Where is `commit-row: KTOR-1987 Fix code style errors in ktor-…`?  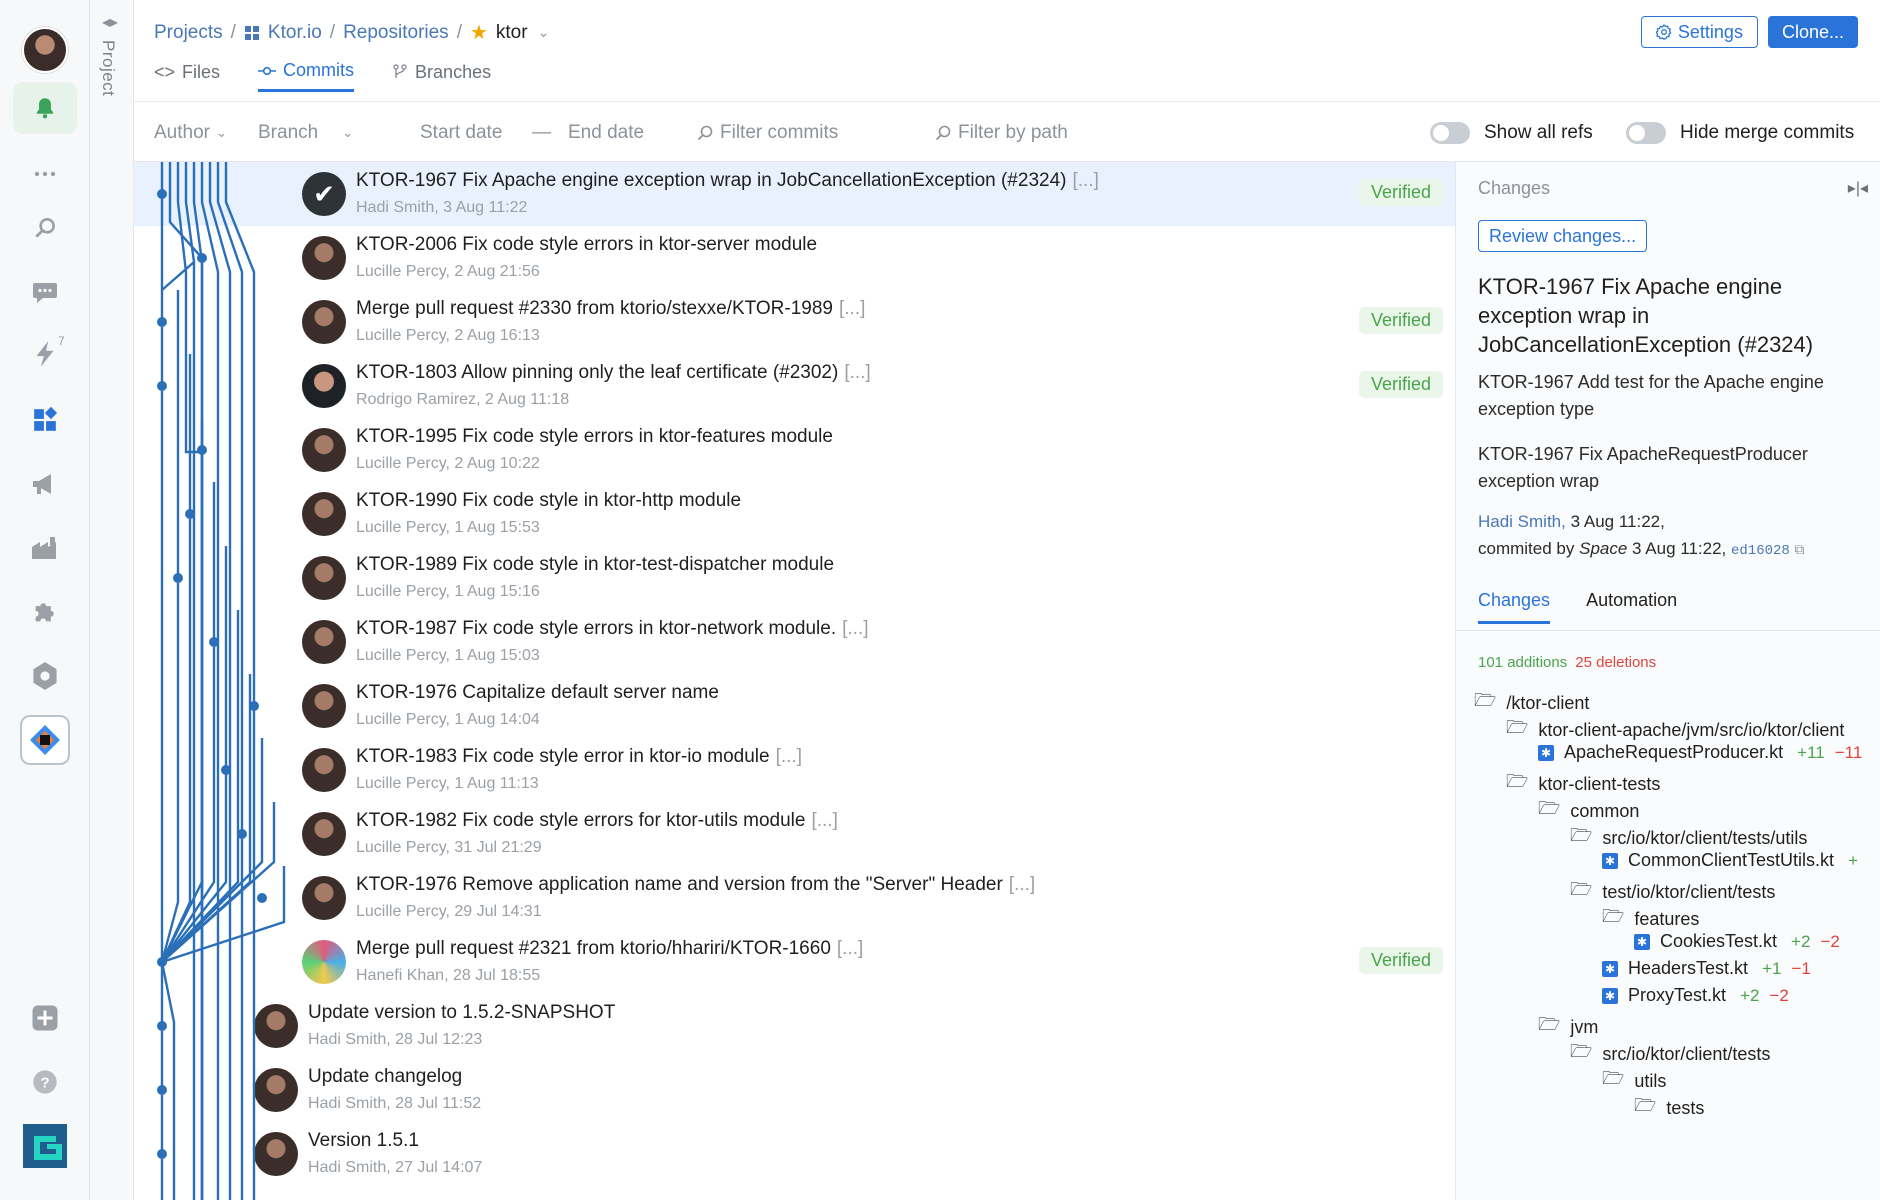
commit-row: KTOR-1987 Fix code style errors in ktor-… is located at coordinates (794, 642).